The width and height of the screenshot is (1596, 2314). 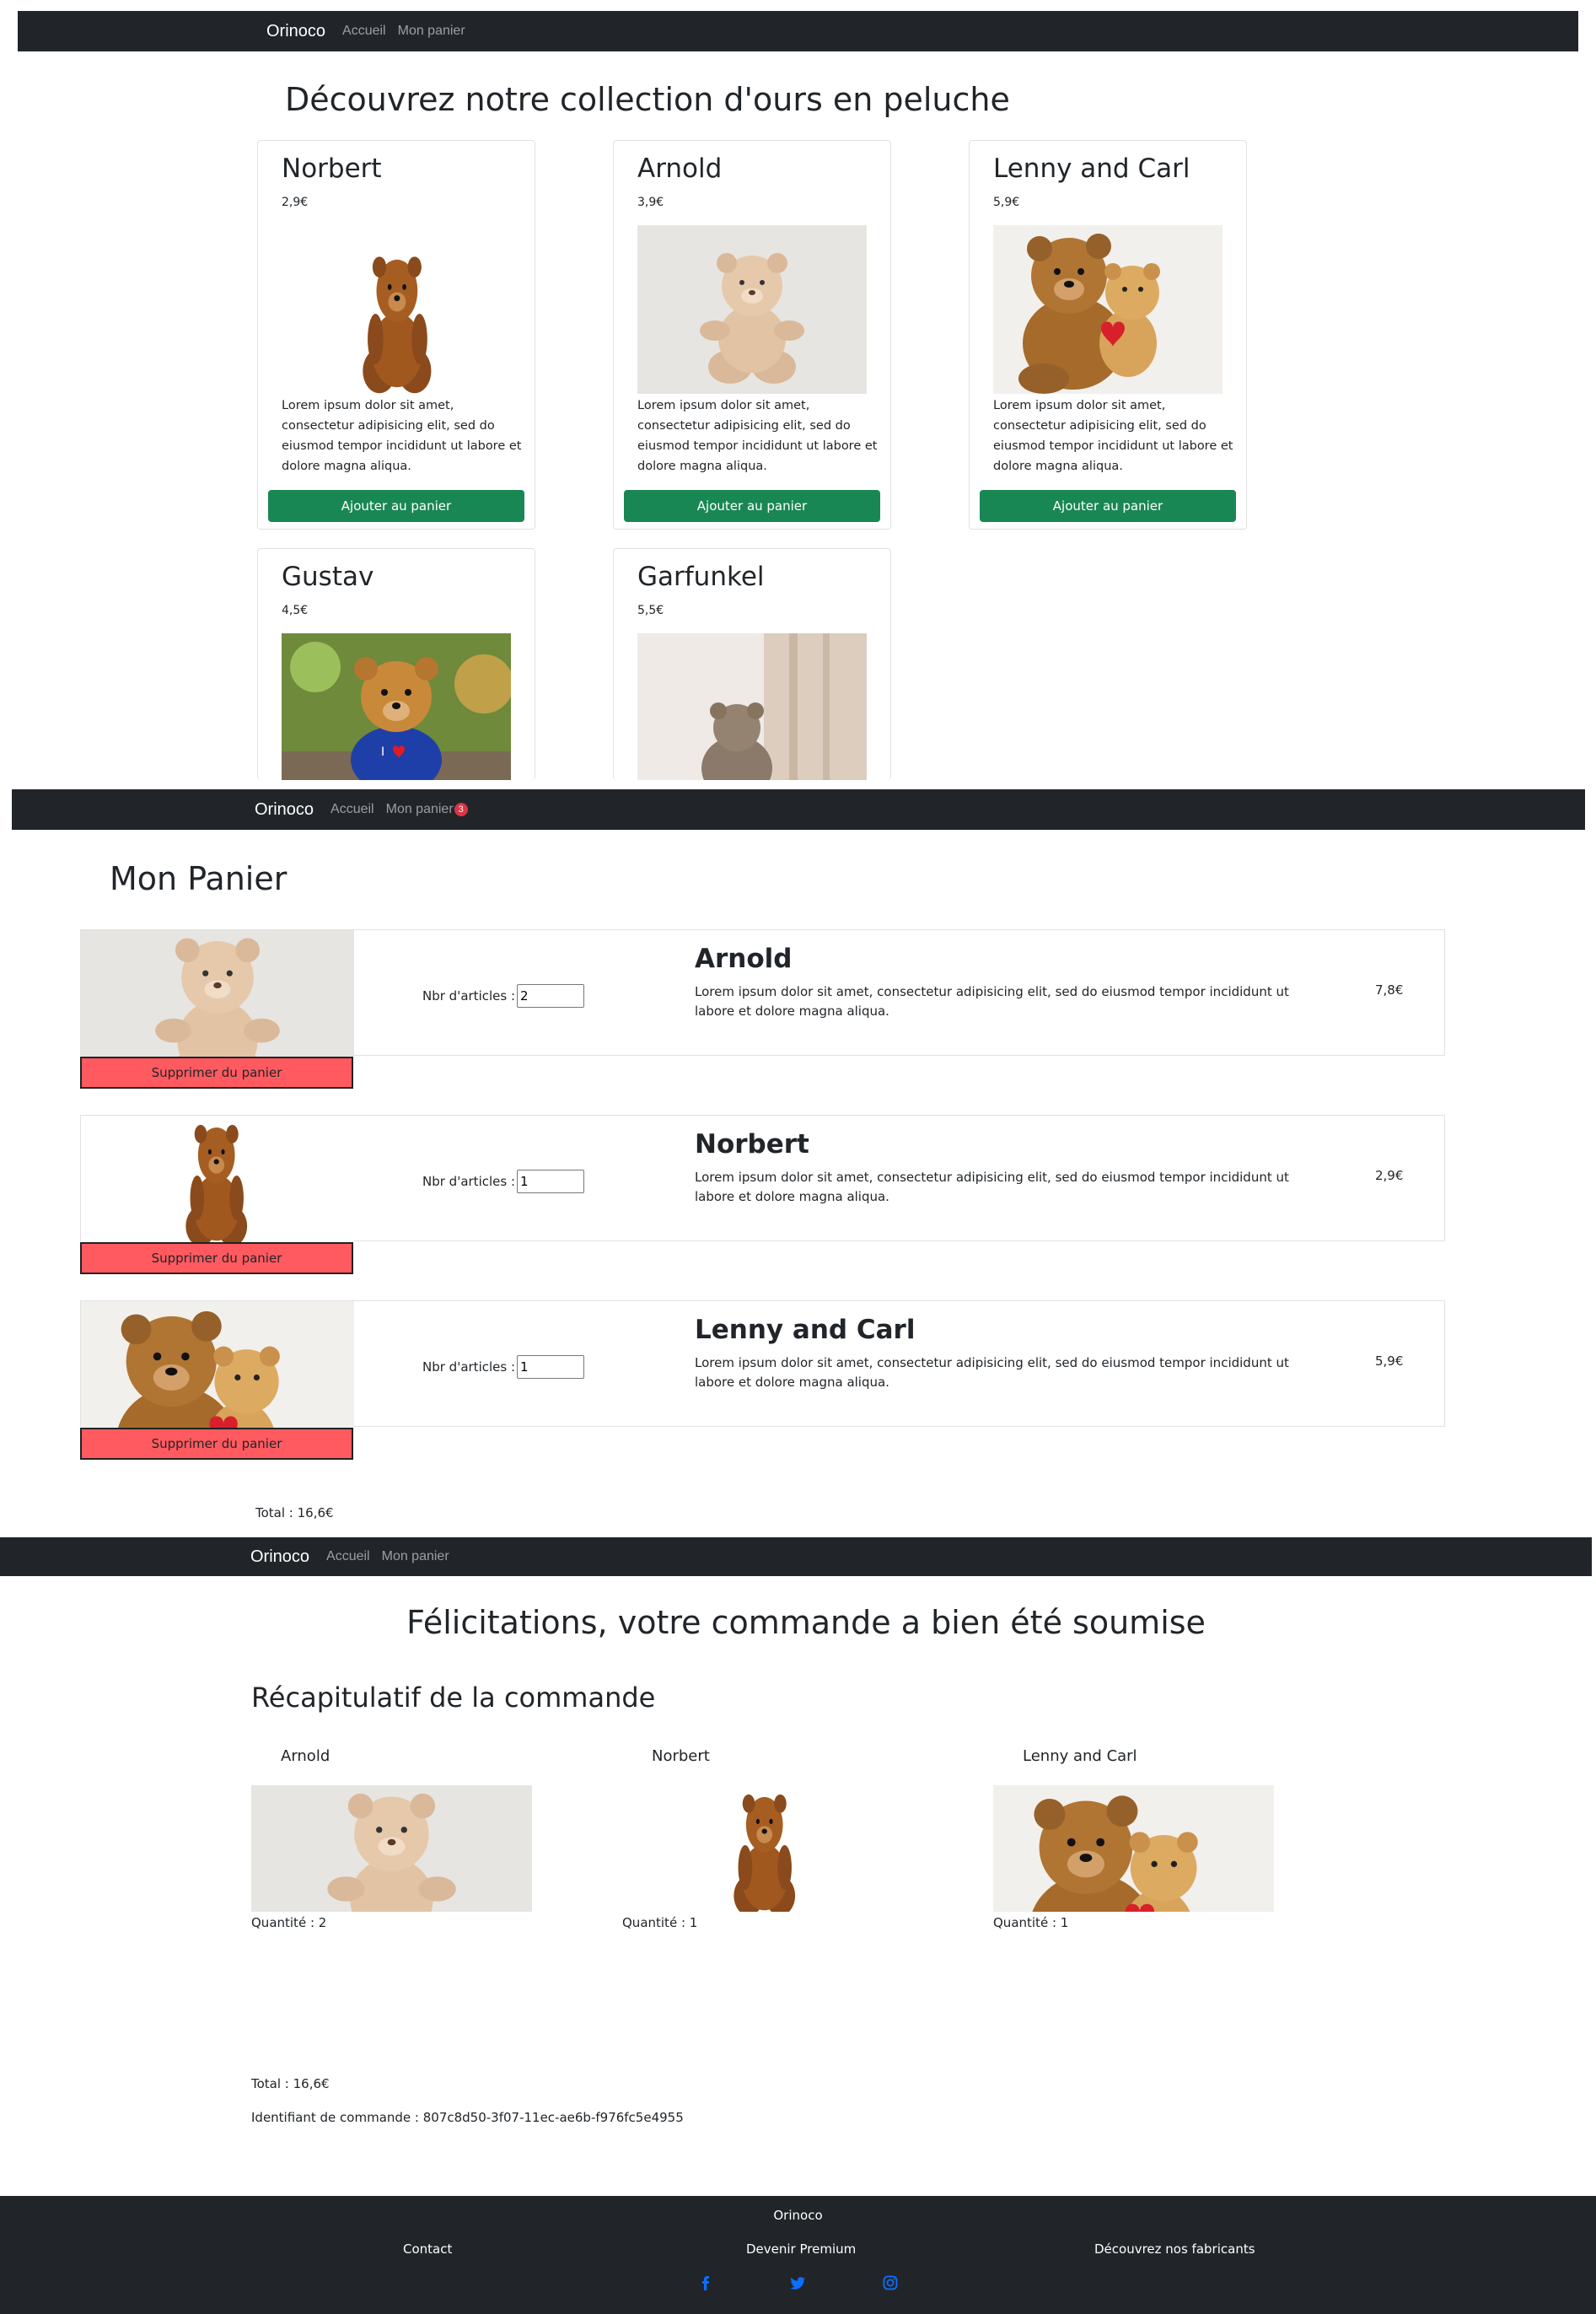 I want to click on product-name: Norbert, so click(x=332, y=168).